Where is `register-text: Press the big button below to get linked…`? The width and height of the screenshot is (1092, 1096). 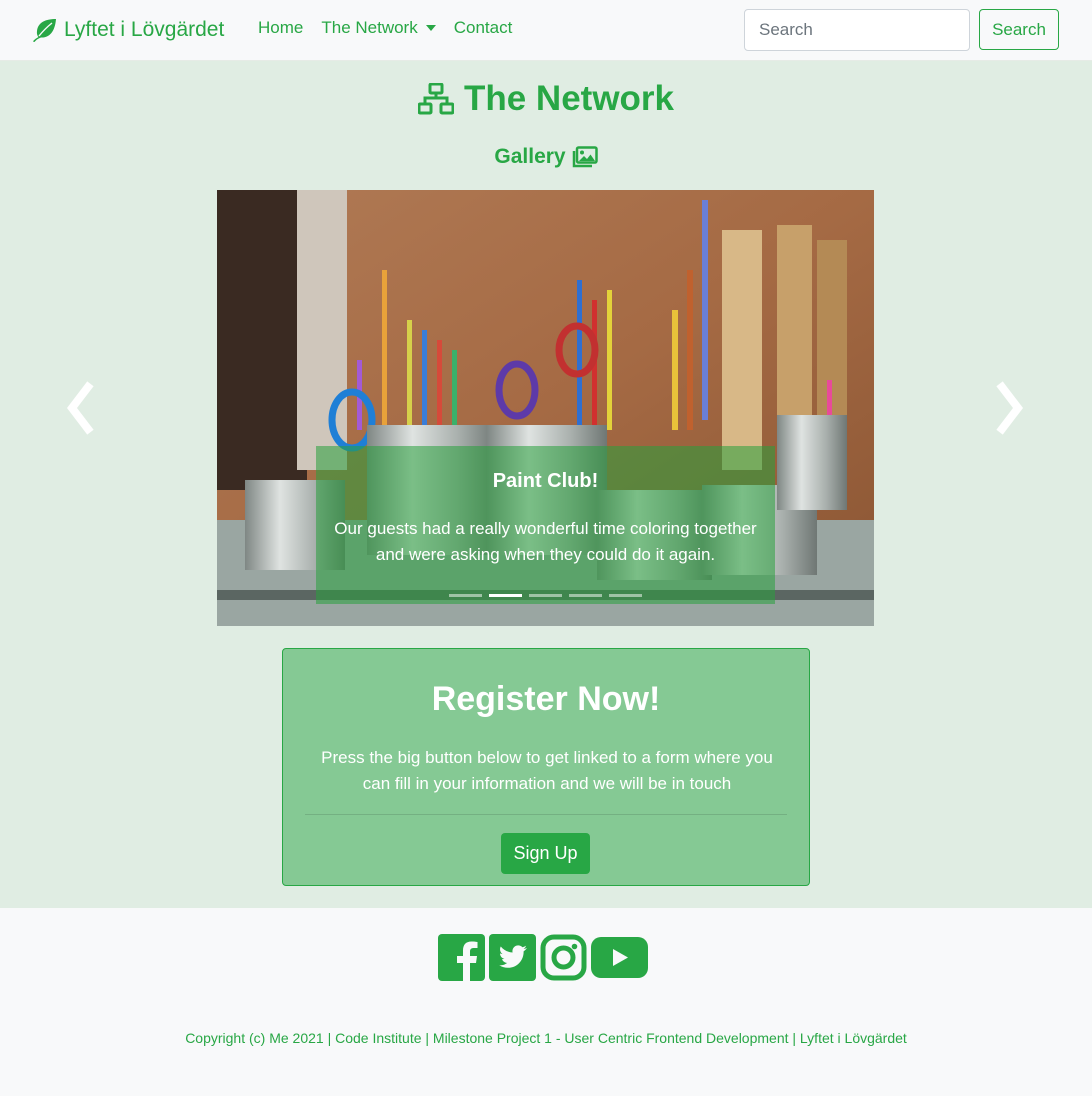
register-text: Press the big button below to get linked… is located at coordinates (547, 770).